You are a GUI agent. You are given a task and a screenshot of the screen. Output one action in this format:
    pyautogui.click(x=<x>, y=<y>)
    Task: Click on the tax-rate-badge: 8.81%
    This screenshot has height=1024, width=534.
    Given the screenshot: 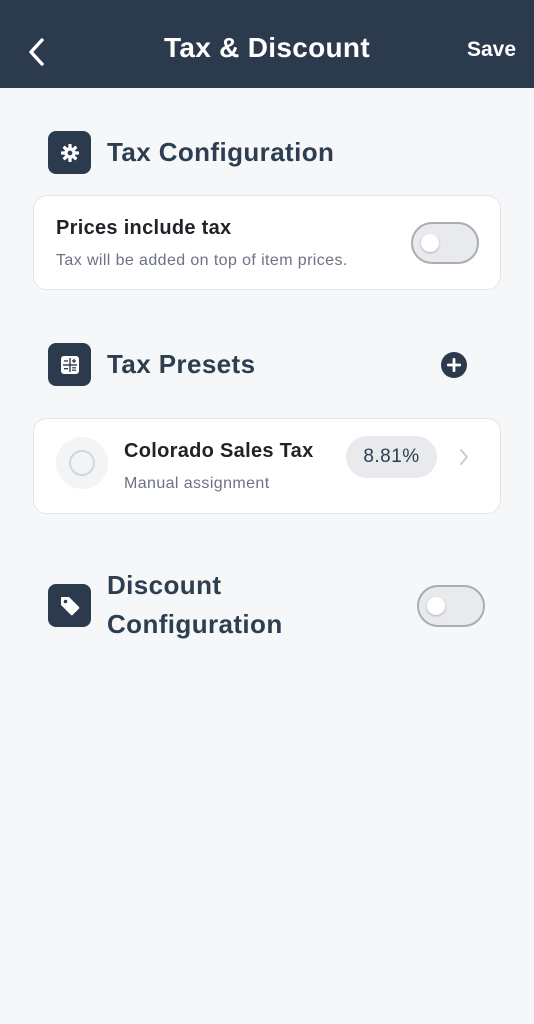 What is the action you would take?
    pyautogui.click(x=391, y=457)
    